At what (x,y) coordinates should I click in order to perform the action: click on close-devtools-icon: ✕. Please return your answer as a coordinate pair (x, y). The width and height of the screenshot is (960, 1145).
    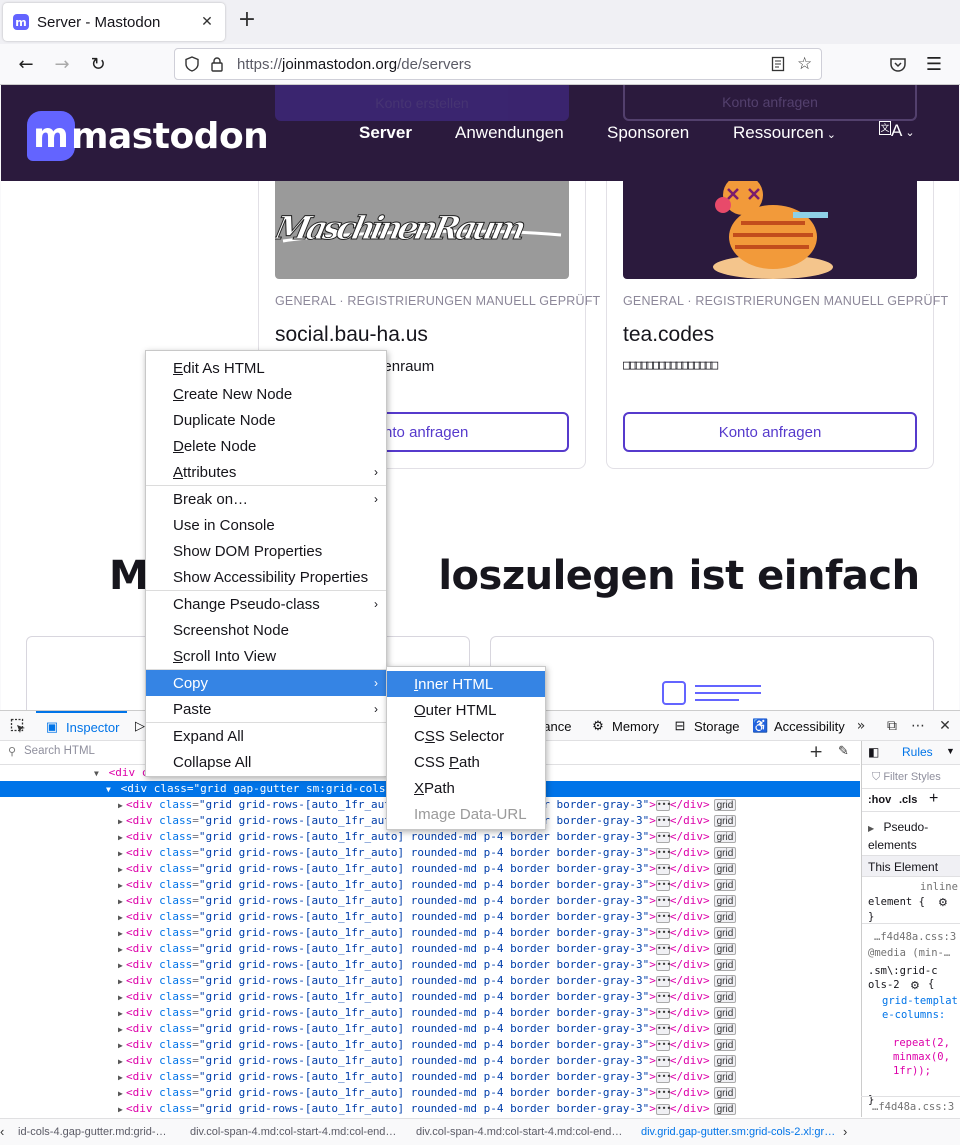
    Looking at the image, I should click on (945, 726).